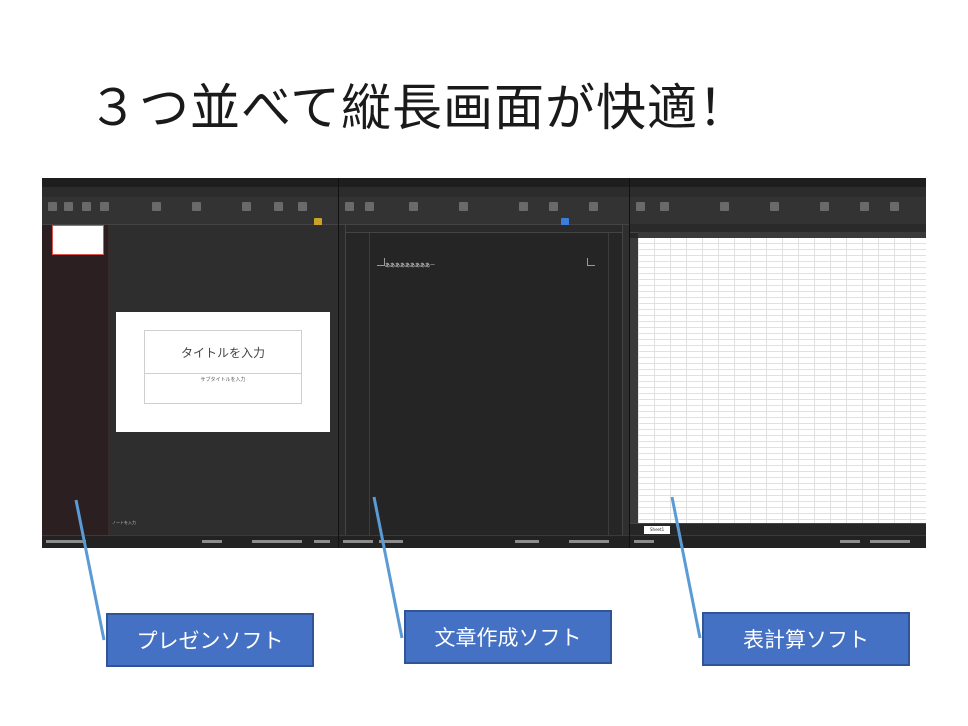 Image resolution: width=968 pixels, height=726 pixels. What do you see at coordinates (634, 381) in the screenshot?
I see `row-headers` at bounding box center [634, 381].